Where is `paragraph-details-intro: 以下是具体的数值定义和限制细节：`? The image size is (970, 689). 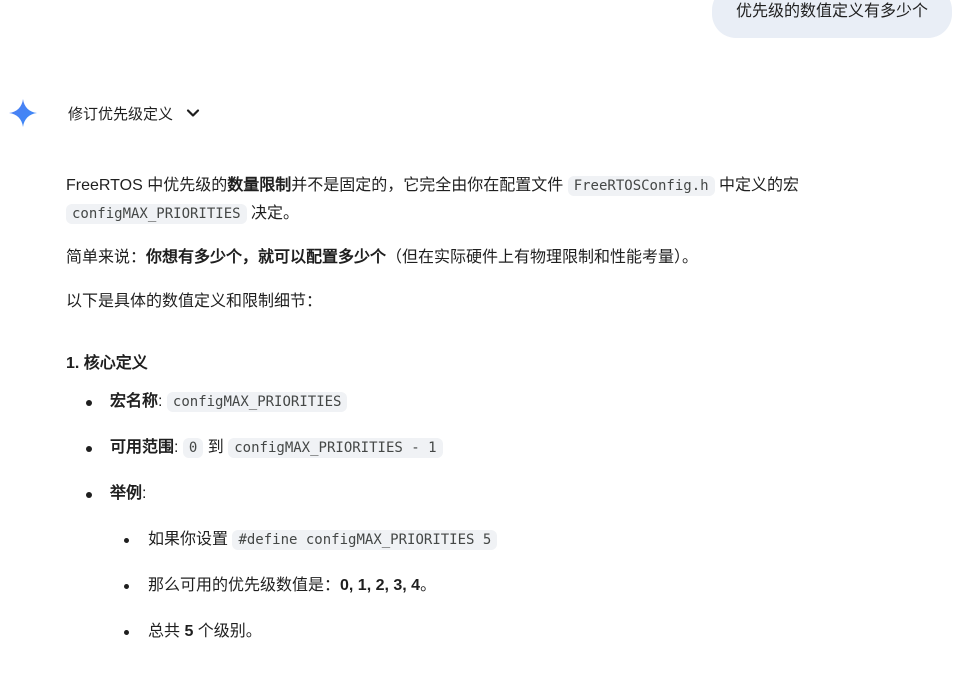 paragraph-details-intro: 以下是具体的数值定义和限制细节： is located at coordinates (194, 301).